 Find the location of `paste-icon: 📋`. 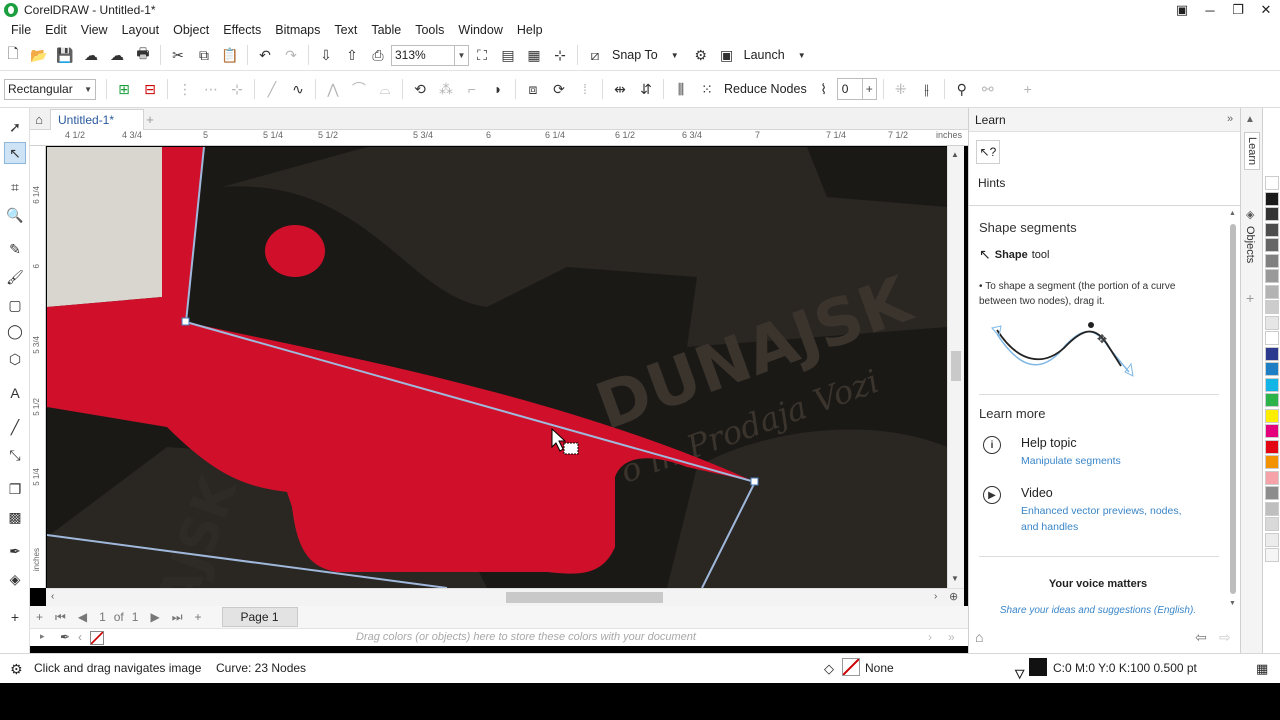

paste-icon: 📋 is located at coordinates (230, 55).